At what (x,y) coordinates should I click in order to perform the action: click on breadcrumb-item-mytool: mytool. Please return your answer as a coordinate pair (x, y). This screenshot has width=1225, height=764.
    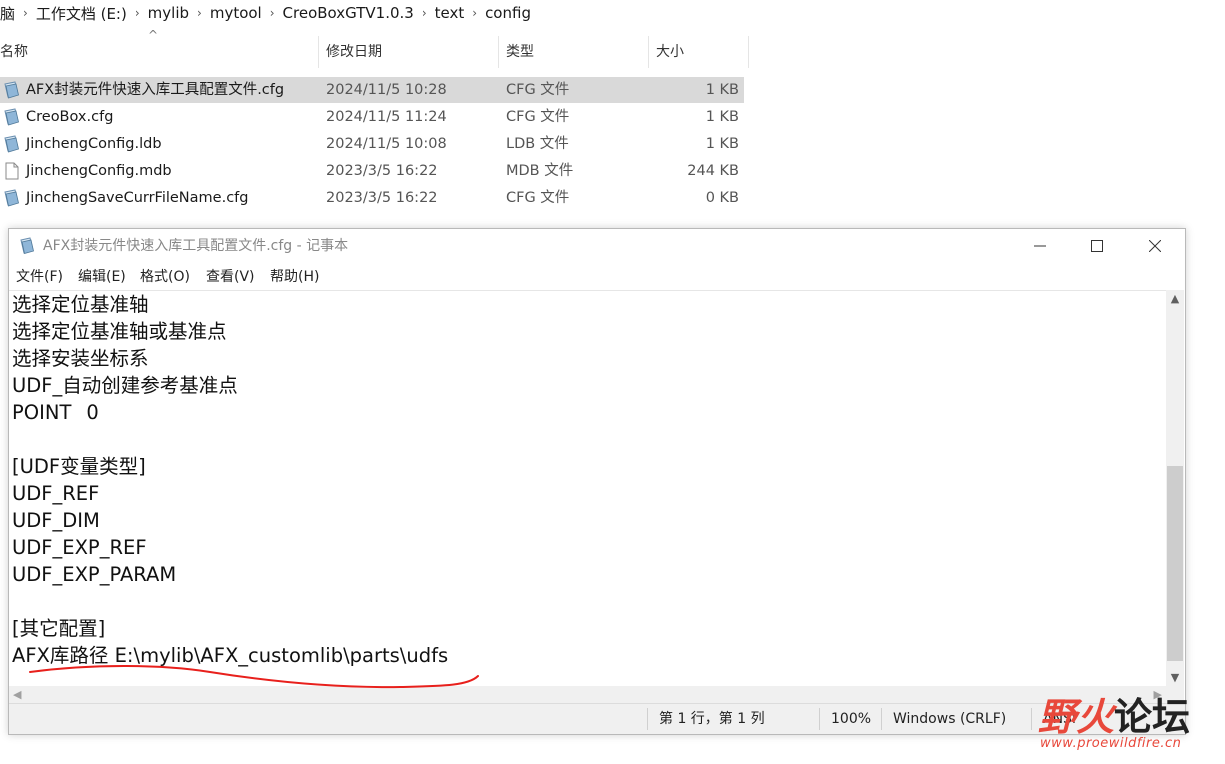
    Looking at the image, I should click on (236, 13).